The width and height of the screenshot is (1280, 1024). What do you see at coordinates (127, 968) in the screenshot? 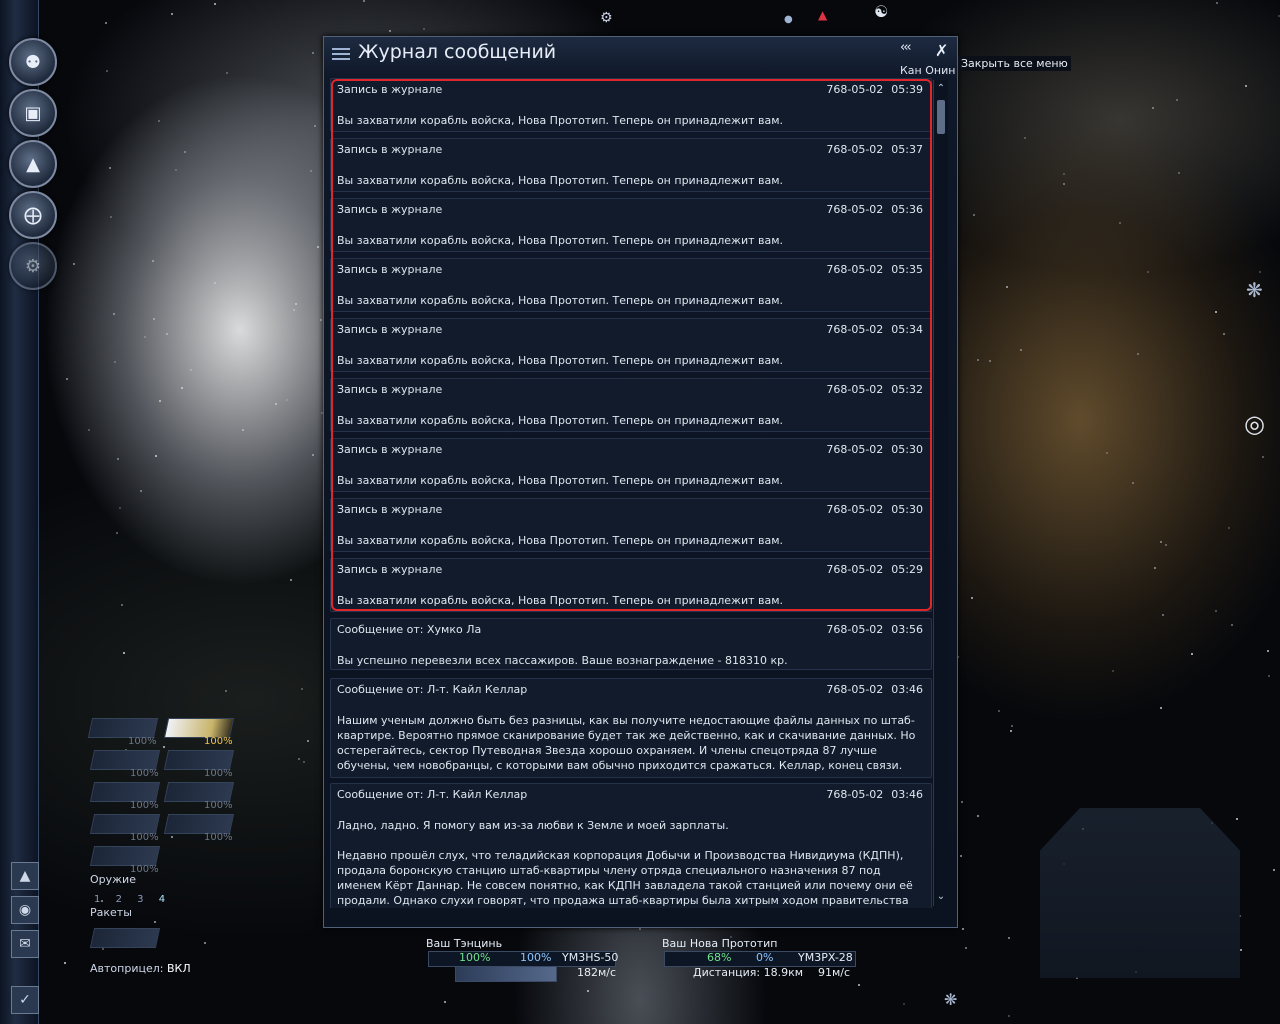
I see `autoaim-label: Автоприцел:` at bounding box center [127, 968].